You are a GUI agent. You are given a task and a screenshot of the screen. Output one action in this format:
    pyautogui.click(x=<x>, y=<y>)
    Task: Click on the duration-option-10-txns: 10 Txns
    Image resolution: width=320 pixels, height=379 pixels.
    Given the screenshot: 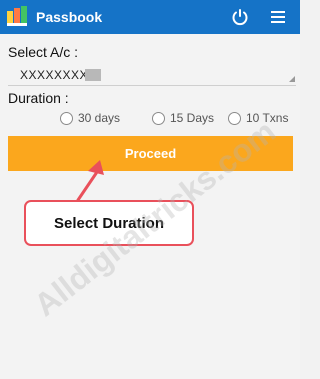 What is the action you would take?
    pyautogui.click(x=258, y=118)
    